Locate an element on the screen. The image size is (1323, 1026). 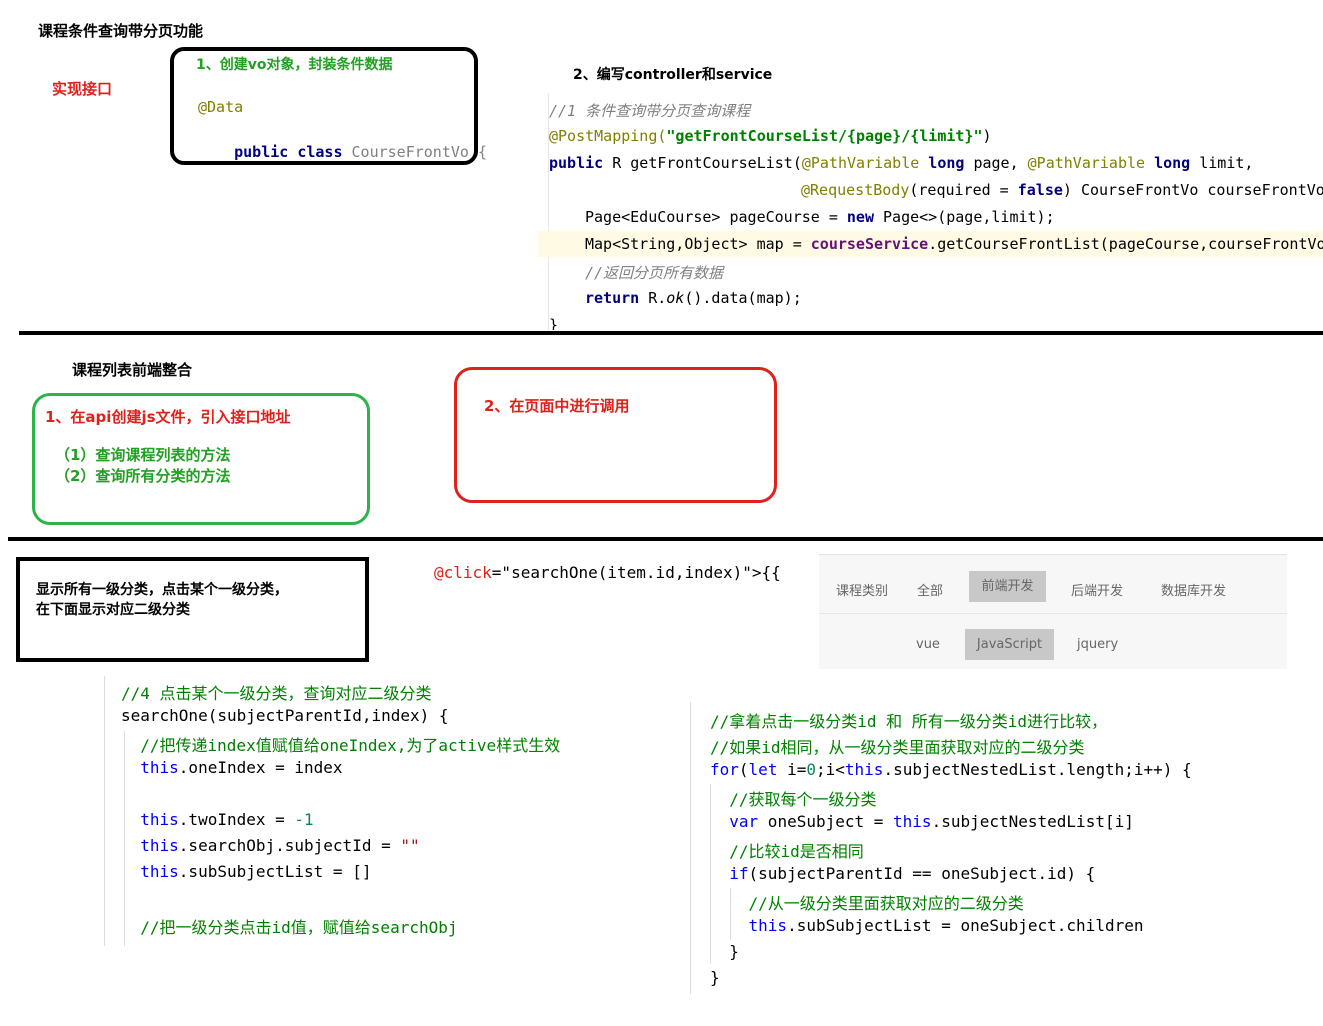
api-box-item-1: （1）查询课程列表的方法 is located at coordinates (143, 455).